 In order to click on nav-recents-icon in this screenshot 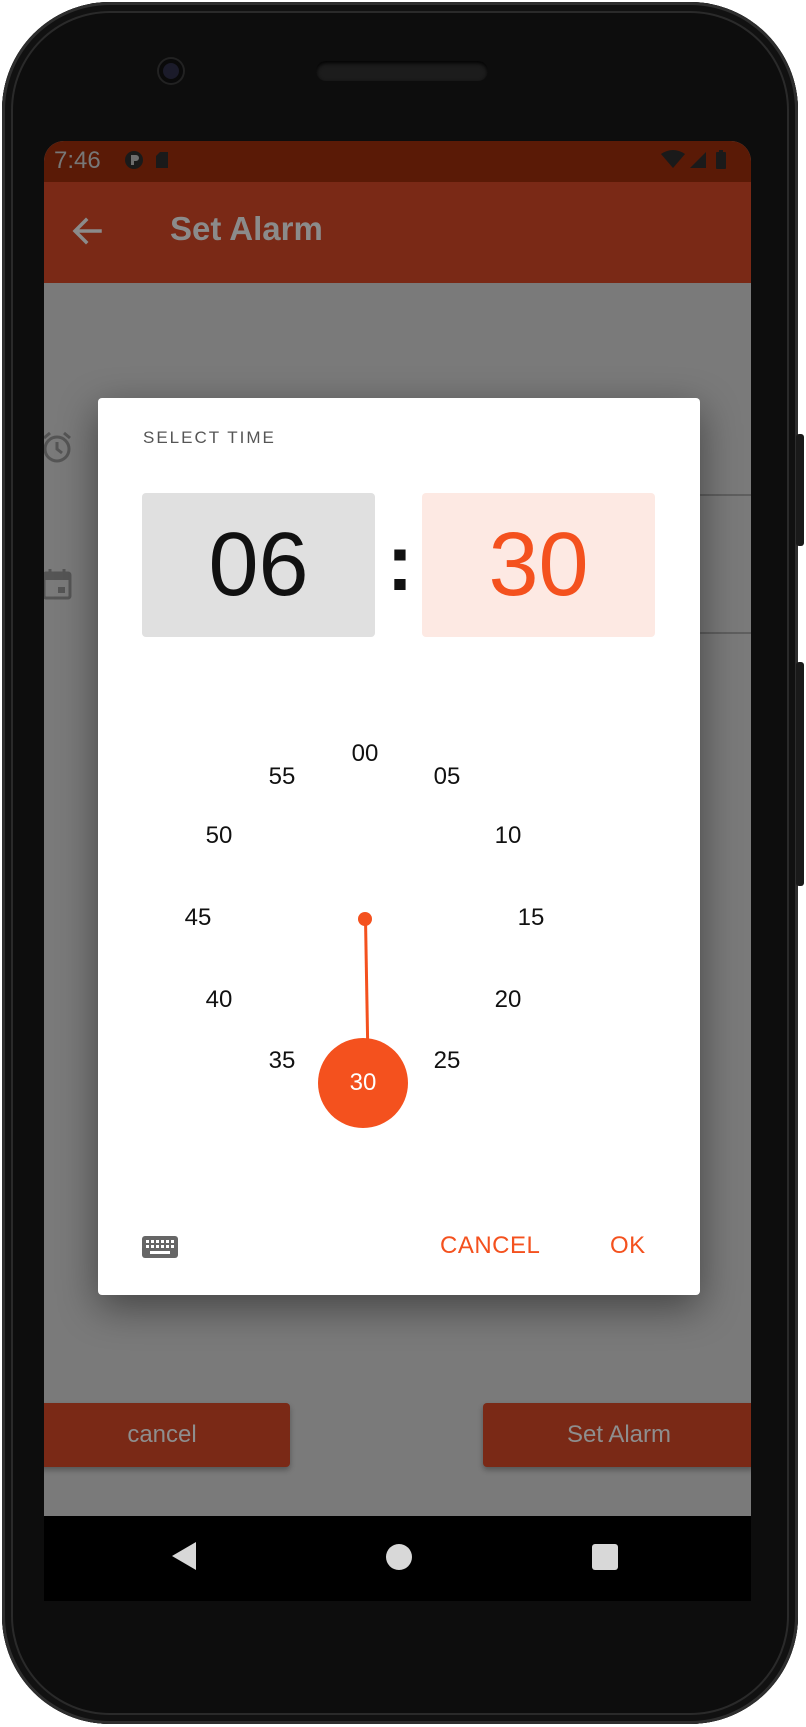, I will do `click(605, 1557)`.